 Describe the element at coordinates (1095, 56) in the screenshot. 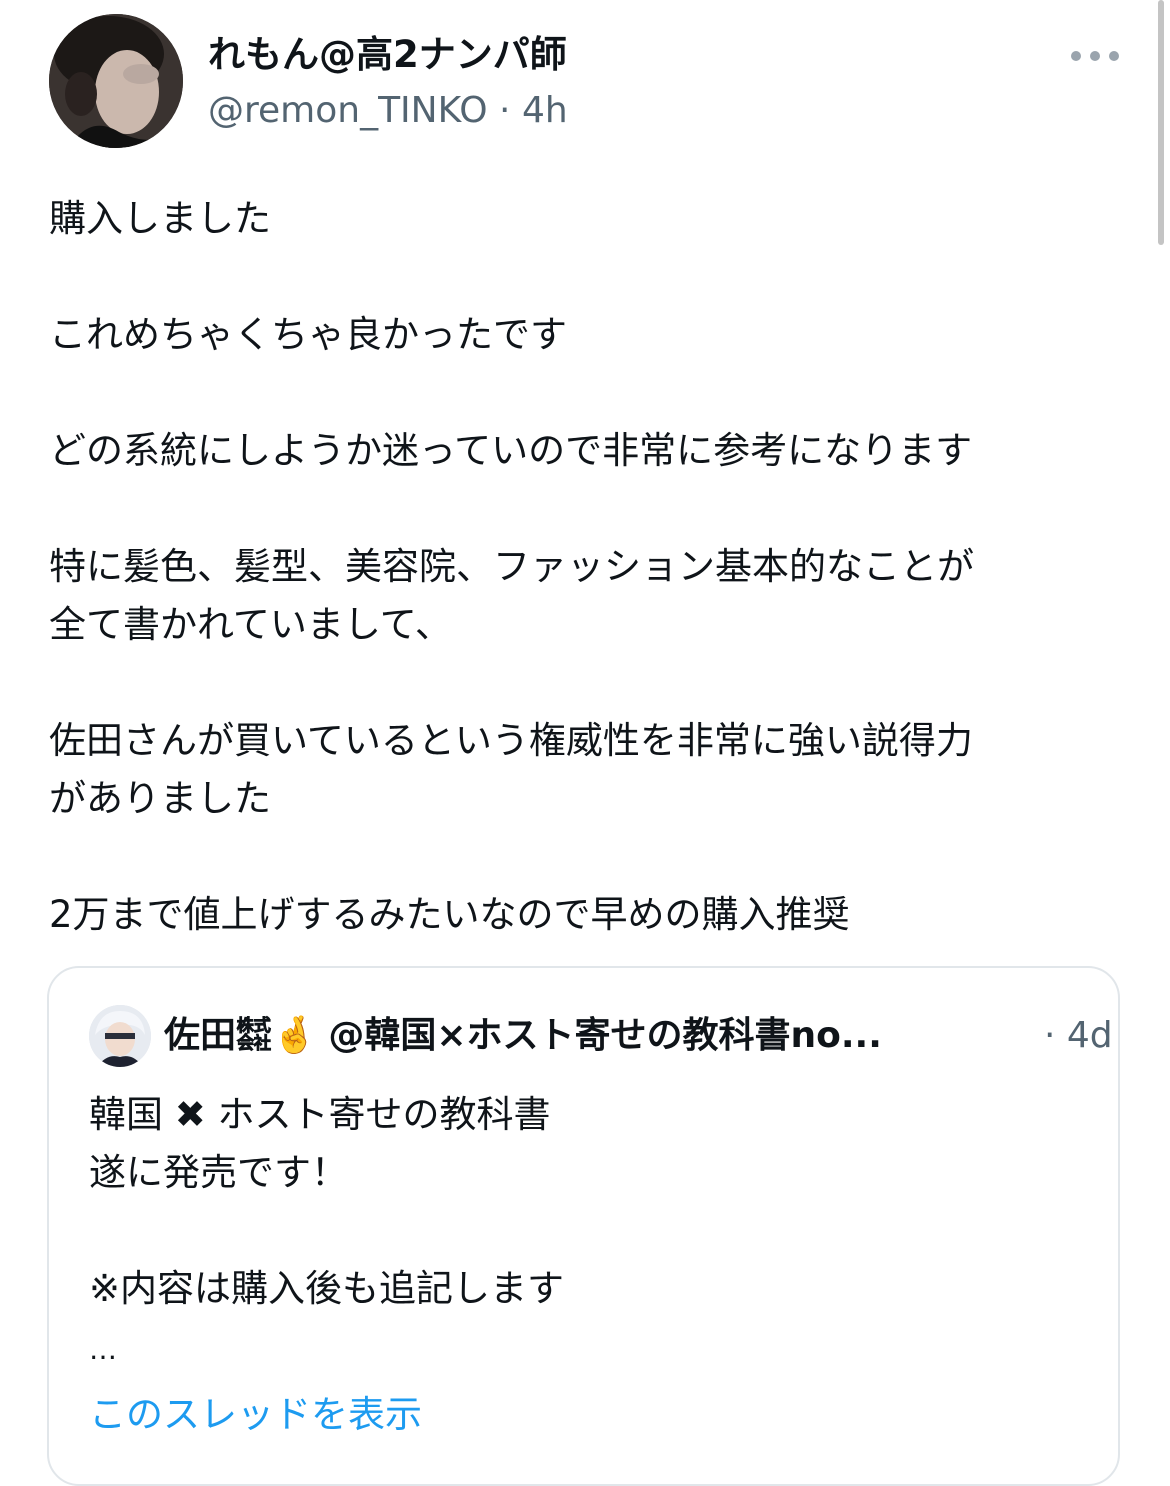

I see `more-options-icon` at that location.